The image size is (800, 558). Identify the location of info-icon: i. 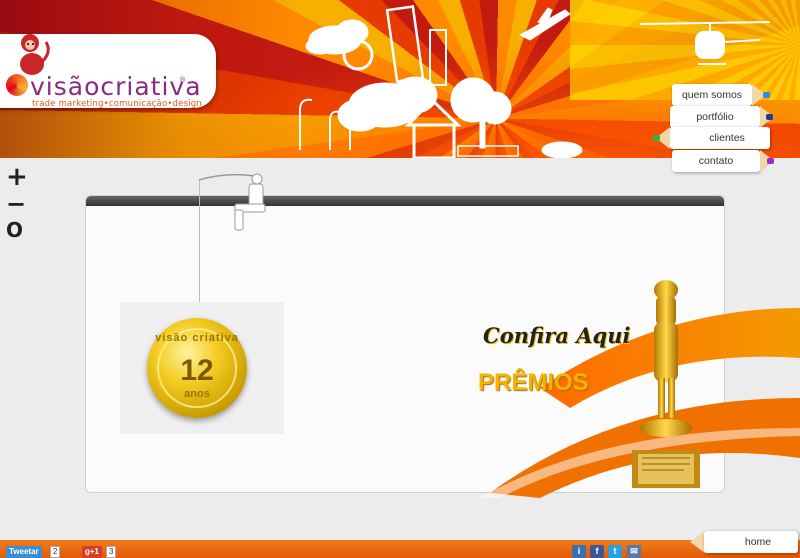
(579, 551).